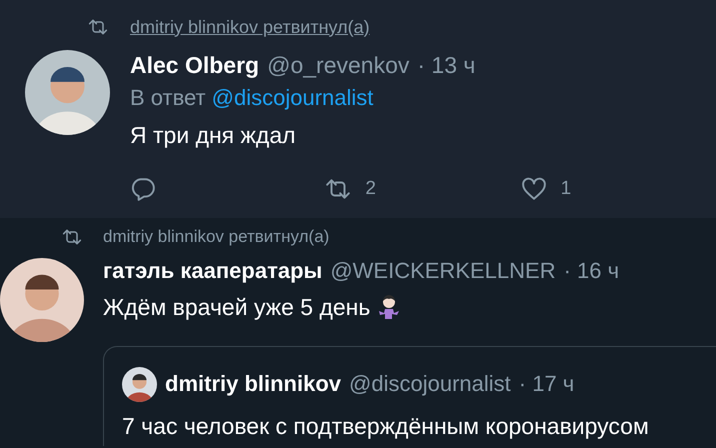 Image resolution: width=716 pixels, height=448 pixels. What do you see at coordinates (253, 384) in the screenshot?
I see `author-name: dmitriy blinnikov` at bounding box center [253, 384].